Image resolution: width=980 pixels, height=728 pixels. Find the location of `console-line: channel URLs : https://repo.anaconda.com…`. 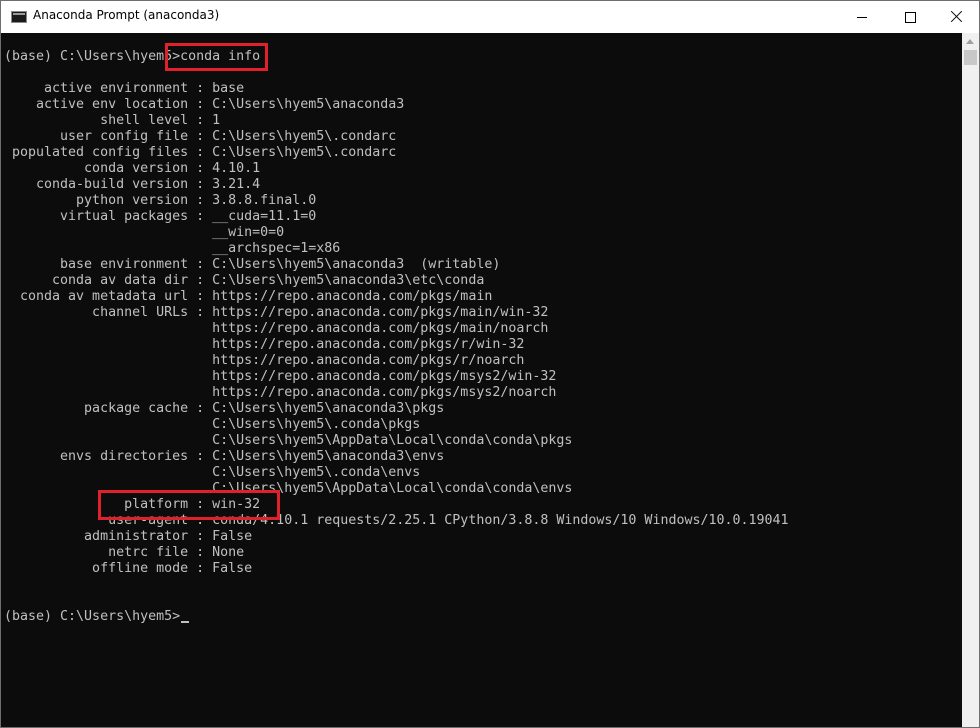

console-line: channel URLs : https://repo.anaconda.com… is located at coordinates (276, 312).